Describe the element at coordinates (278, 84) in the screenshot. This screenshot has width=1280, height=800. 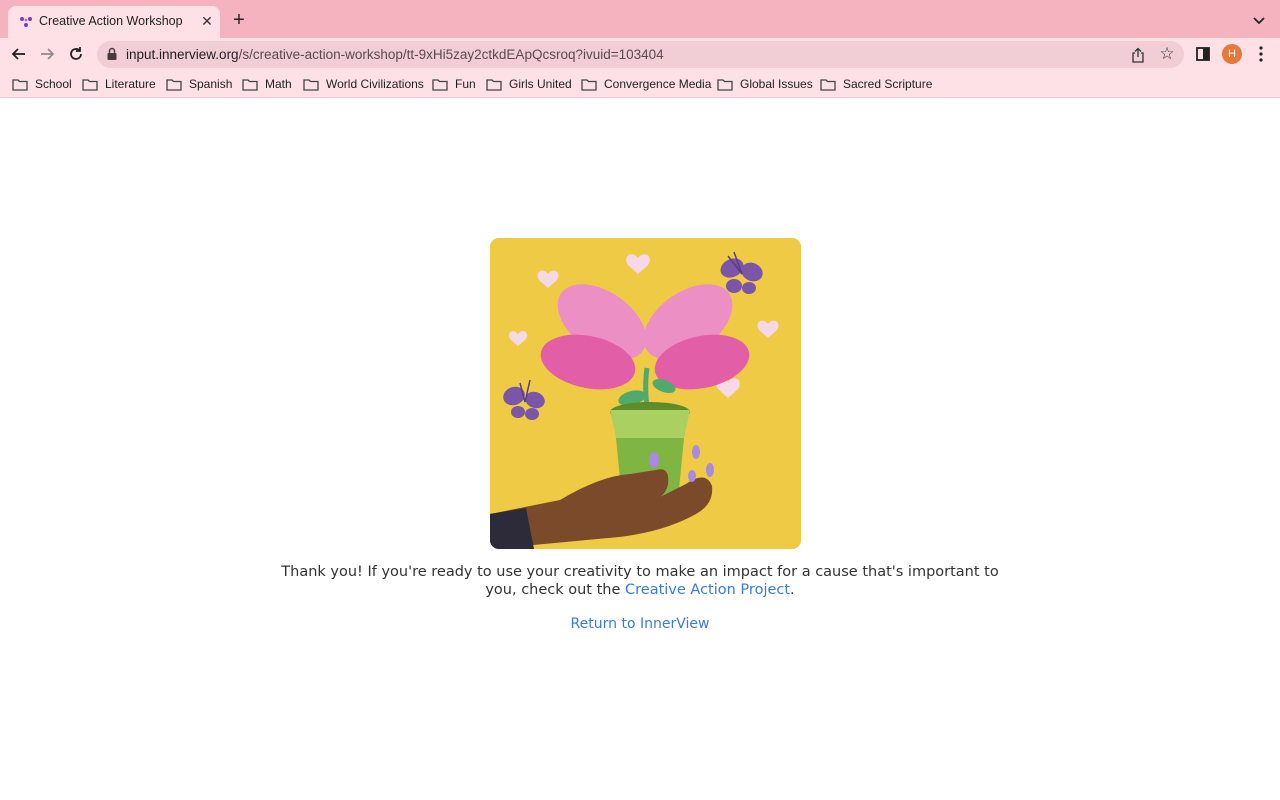
I see `bookmark-label: Math` at that location.